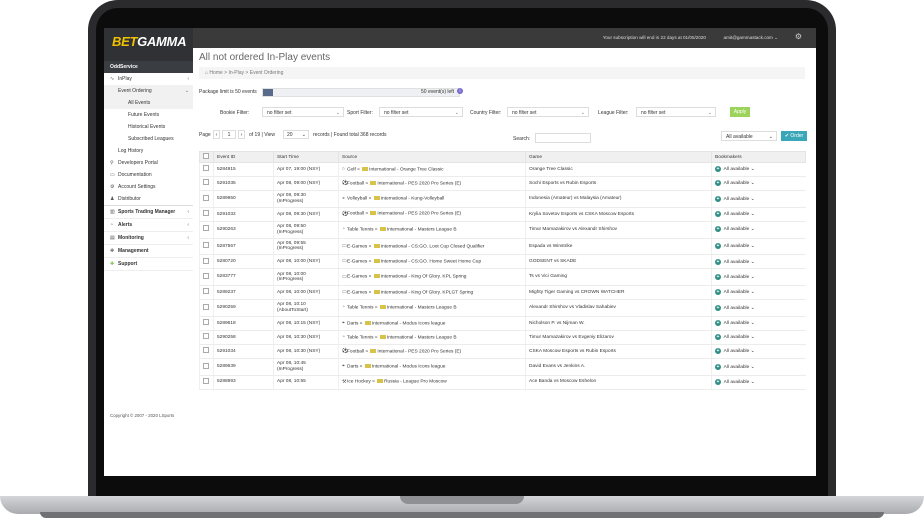 The width and height of the screenshot is (924, 526). What do you see at coordinates (676, 112) in the screenshot?
I see `league-filter-select: no filter set ⌄` at bounding box center [676, 112].